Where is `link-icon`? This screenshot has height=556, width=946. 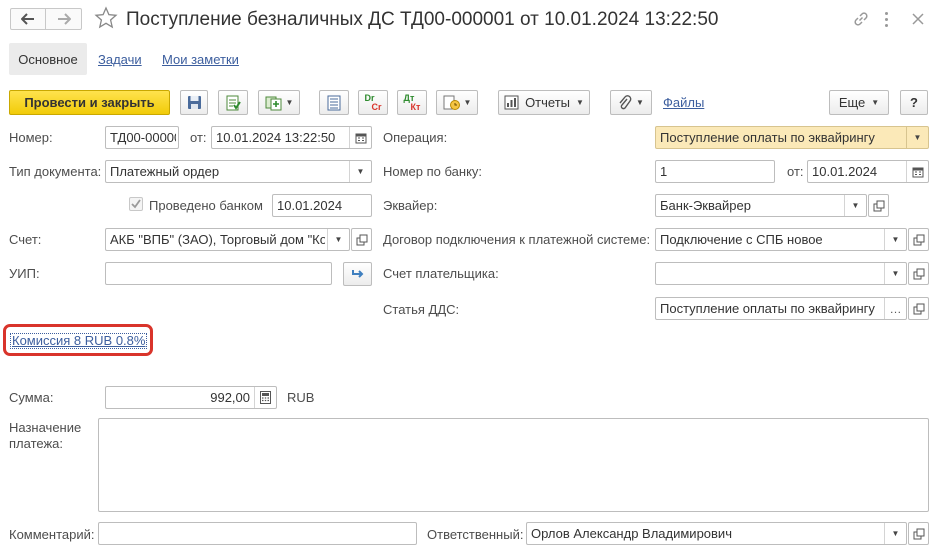 link-icon is located at coordinates (861, 19).